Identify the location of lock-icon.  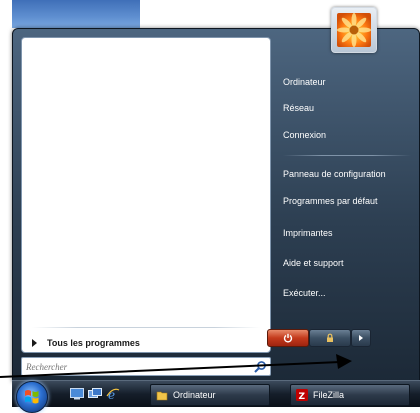
(330, 337).